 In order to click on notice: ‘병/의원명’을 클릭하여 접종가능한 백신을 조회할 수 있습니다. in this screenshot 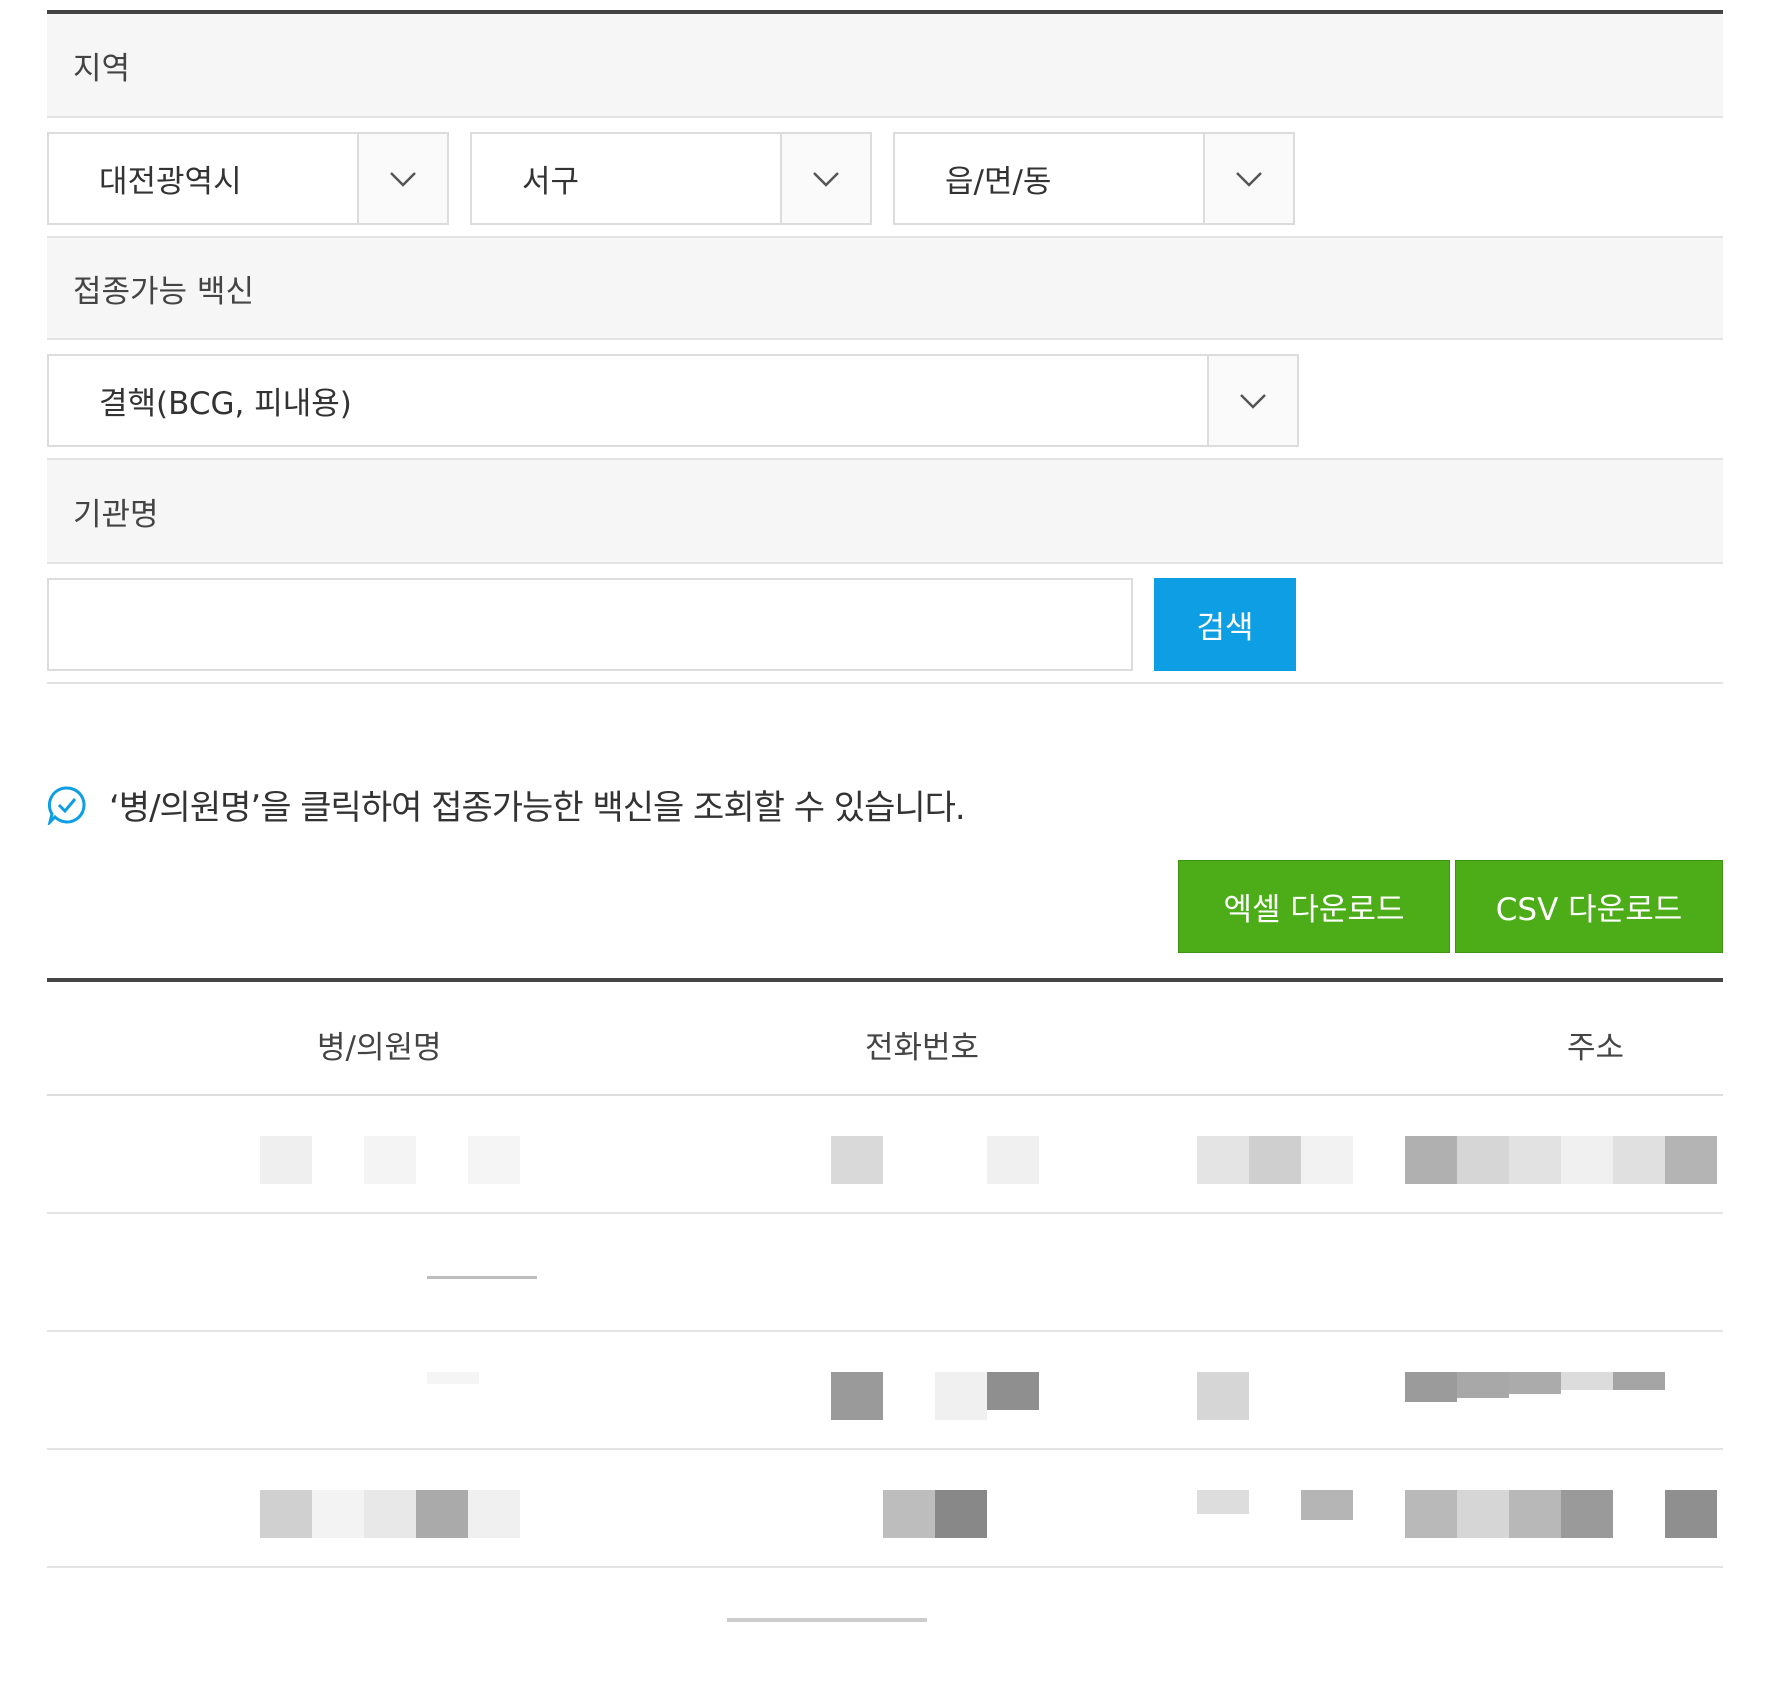, I will do `click(506, 804)`.